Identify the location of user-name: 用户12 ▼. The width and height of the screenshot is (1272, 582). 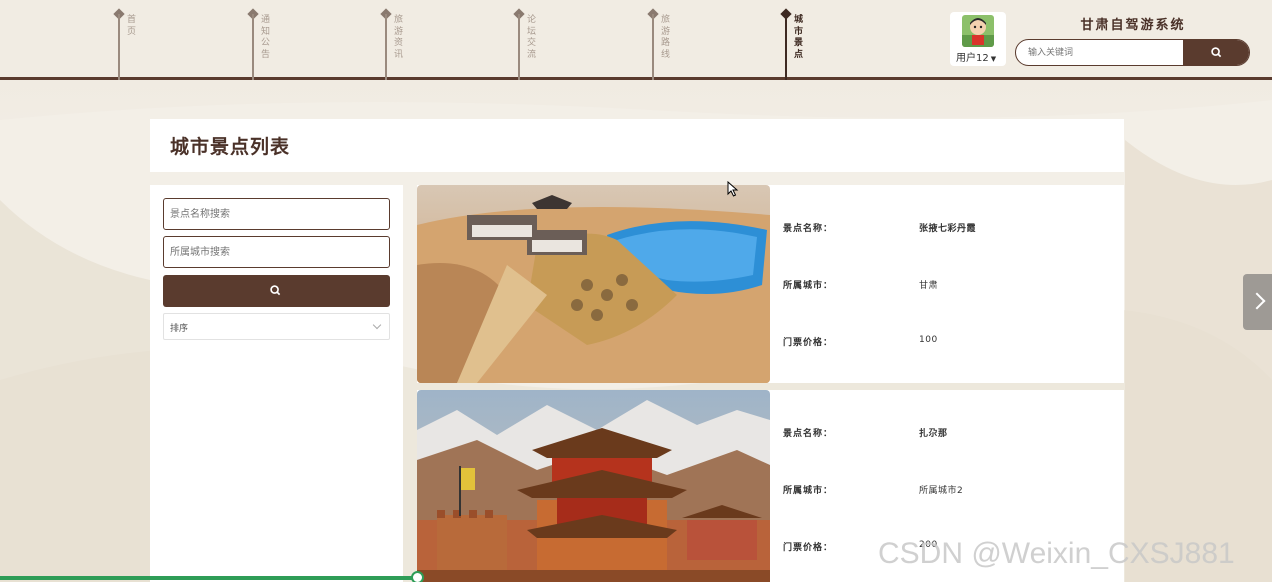
(976, 56).